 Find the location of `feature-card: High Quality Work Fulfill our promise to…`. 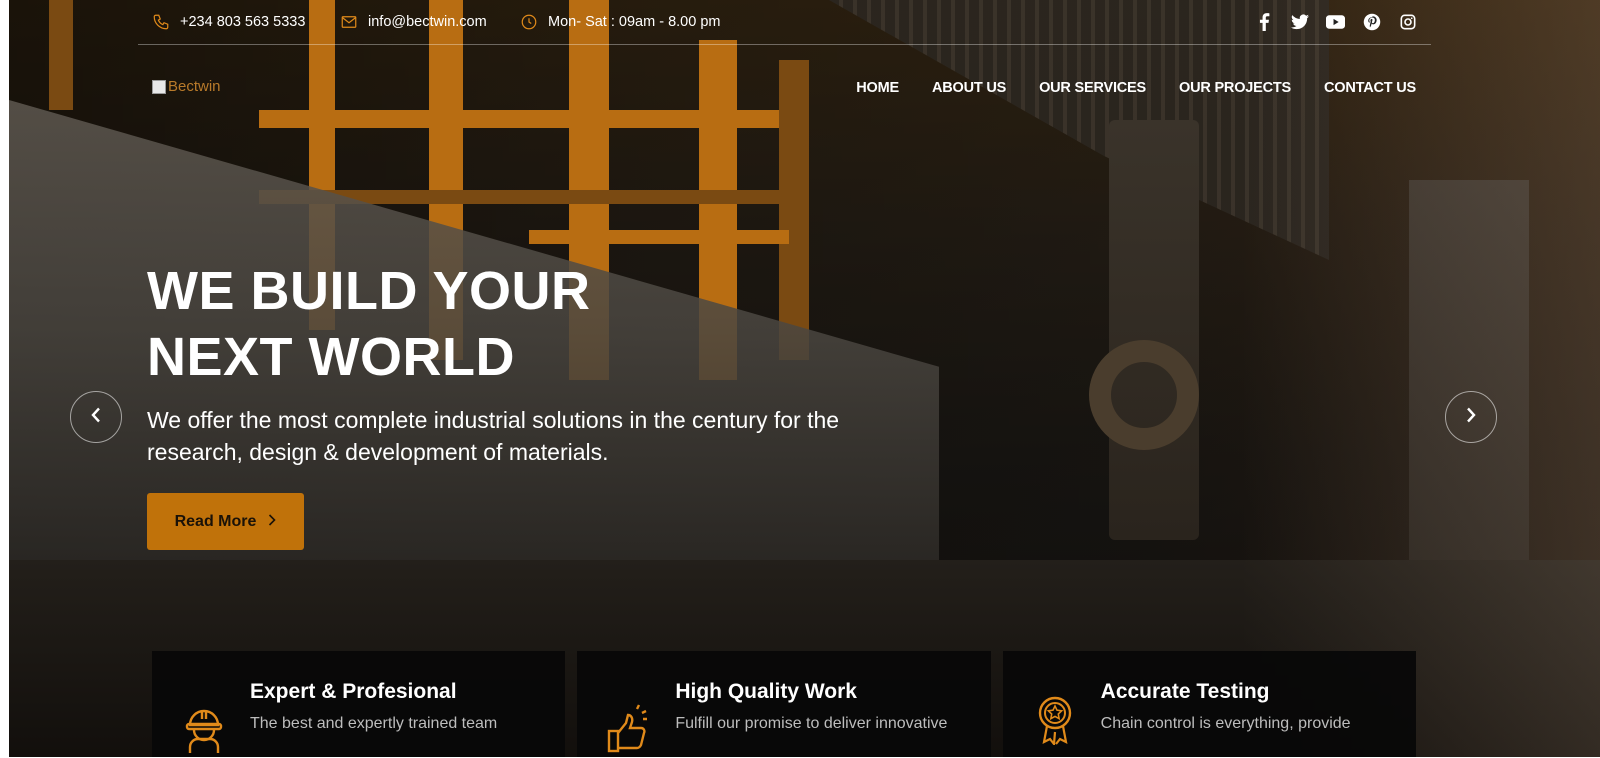

feature-card: High Quality Work Fulfill our promise to… is located at coordinates (784, 704).